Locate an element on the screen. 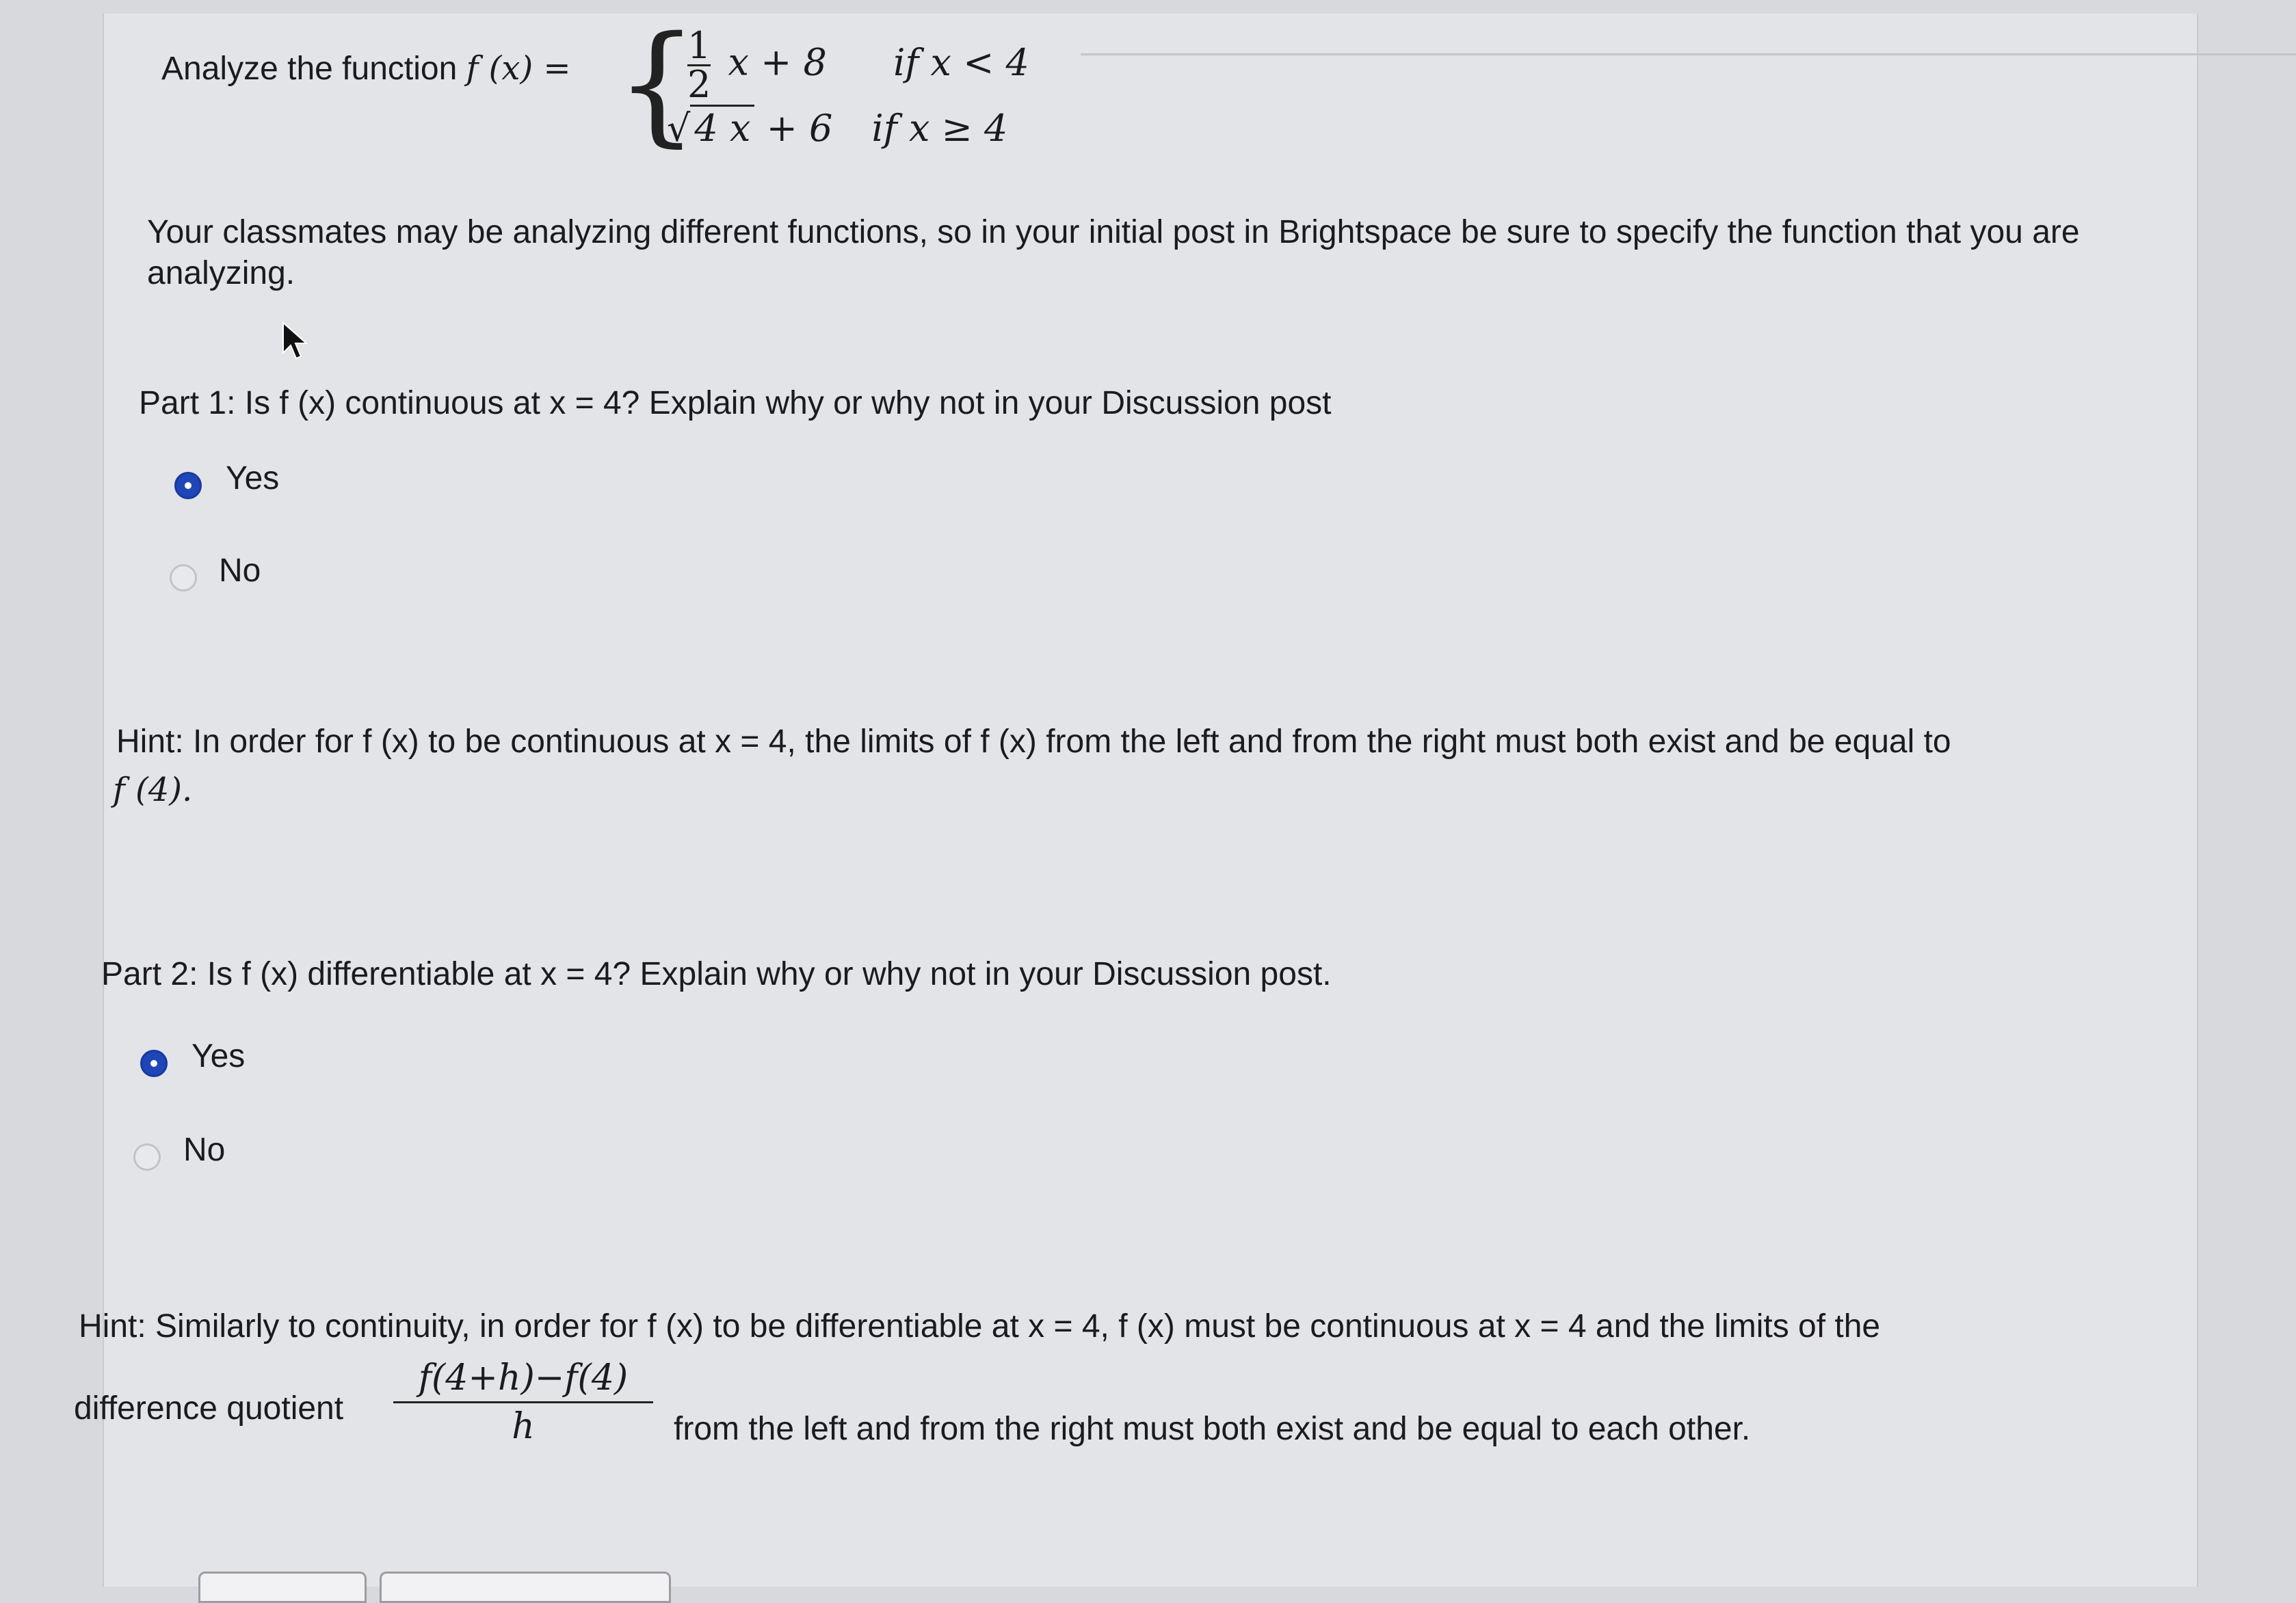 This screenshot has height=1603, width=2296. part1-yes-label: Yes is located at coordinates (252, 479).